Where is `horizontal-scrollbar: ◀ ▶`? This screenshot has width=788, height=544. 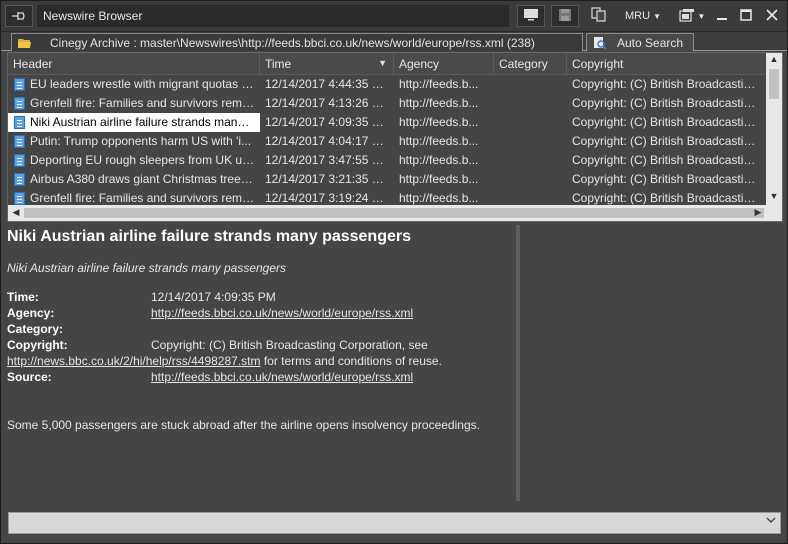 horizontal-scrollbar: ◀ ▶ is located at coordinates (395, 213).